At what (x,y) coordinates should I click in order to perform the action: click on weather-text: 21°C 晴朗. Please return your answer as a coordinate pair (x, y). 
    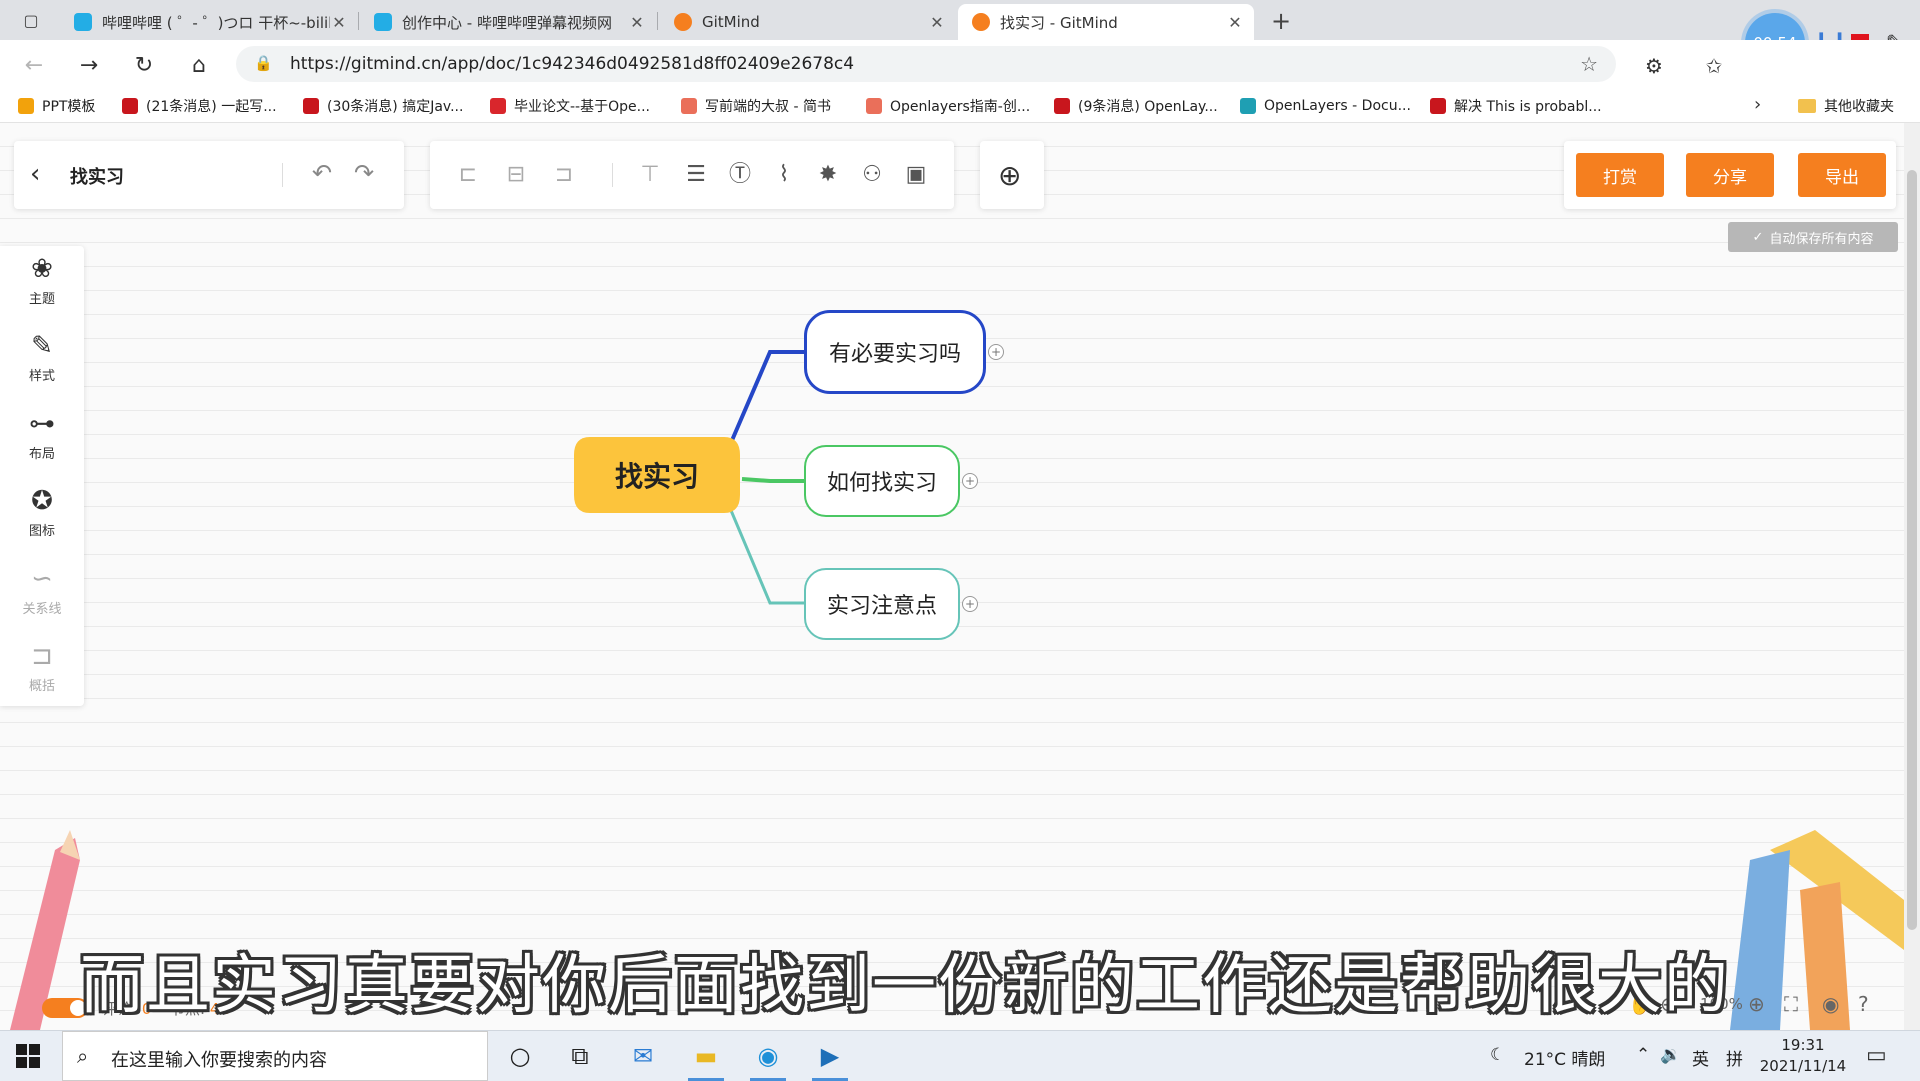
    Looking at the image, I should click on (1564, 1057).